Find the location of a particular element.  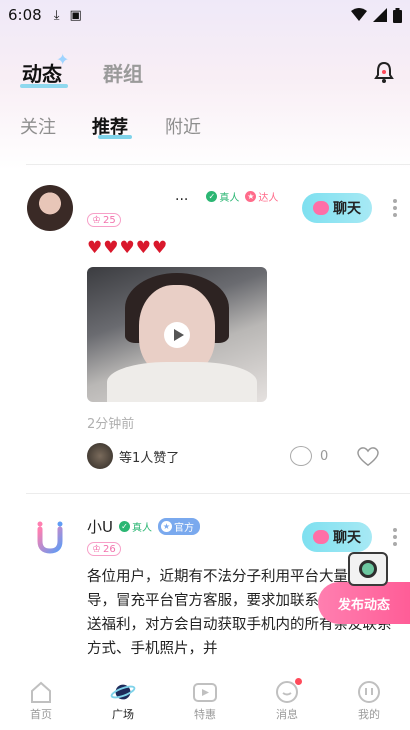

planet-icon is located at coordinates (123, 692).